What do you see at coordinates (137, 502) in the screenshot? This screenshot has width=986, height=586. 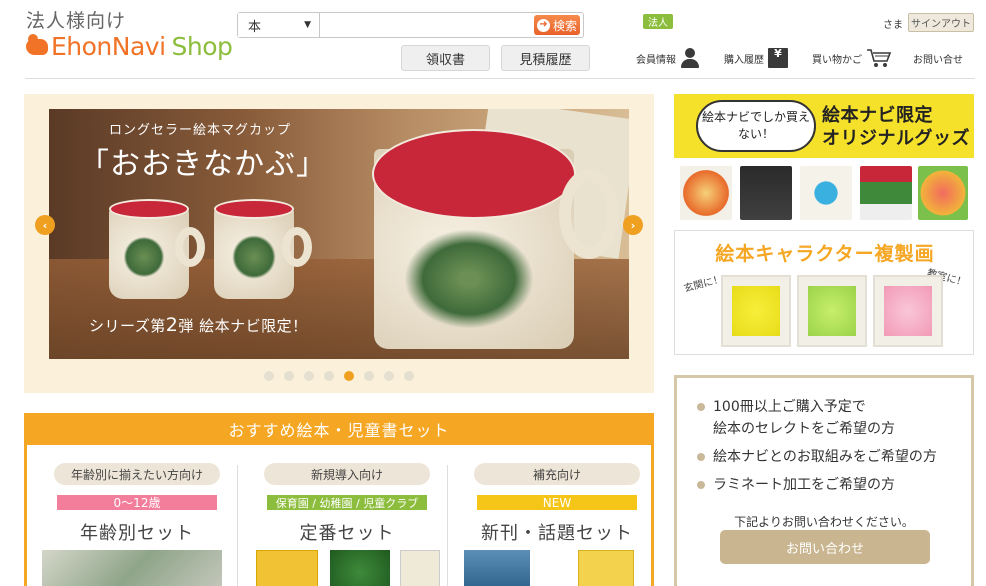 I see `set-tag: 0～12歳` at bounding box center [137, 502].